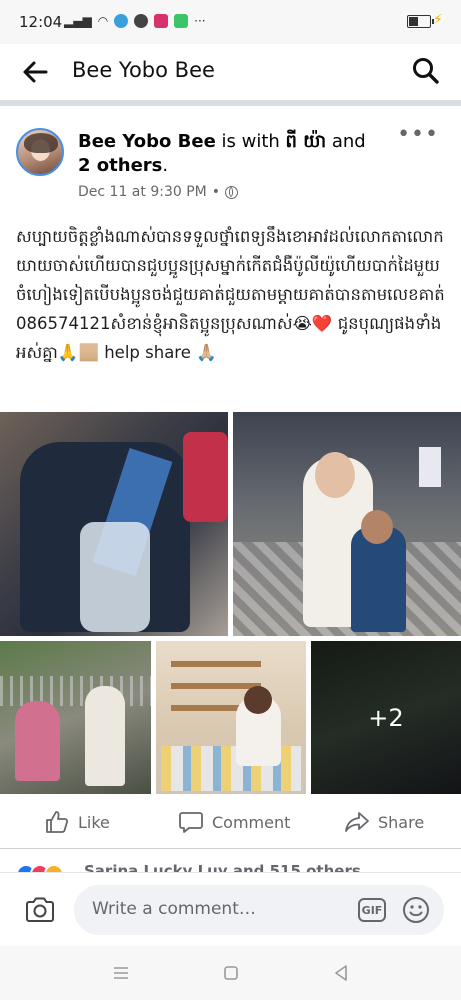 This screenshot has width=461, height=1000. What do you see at coordinates (78, 21) in the screenshot?
I see `signal-icon: ▂▄▆` at bounding box center [78, 21].